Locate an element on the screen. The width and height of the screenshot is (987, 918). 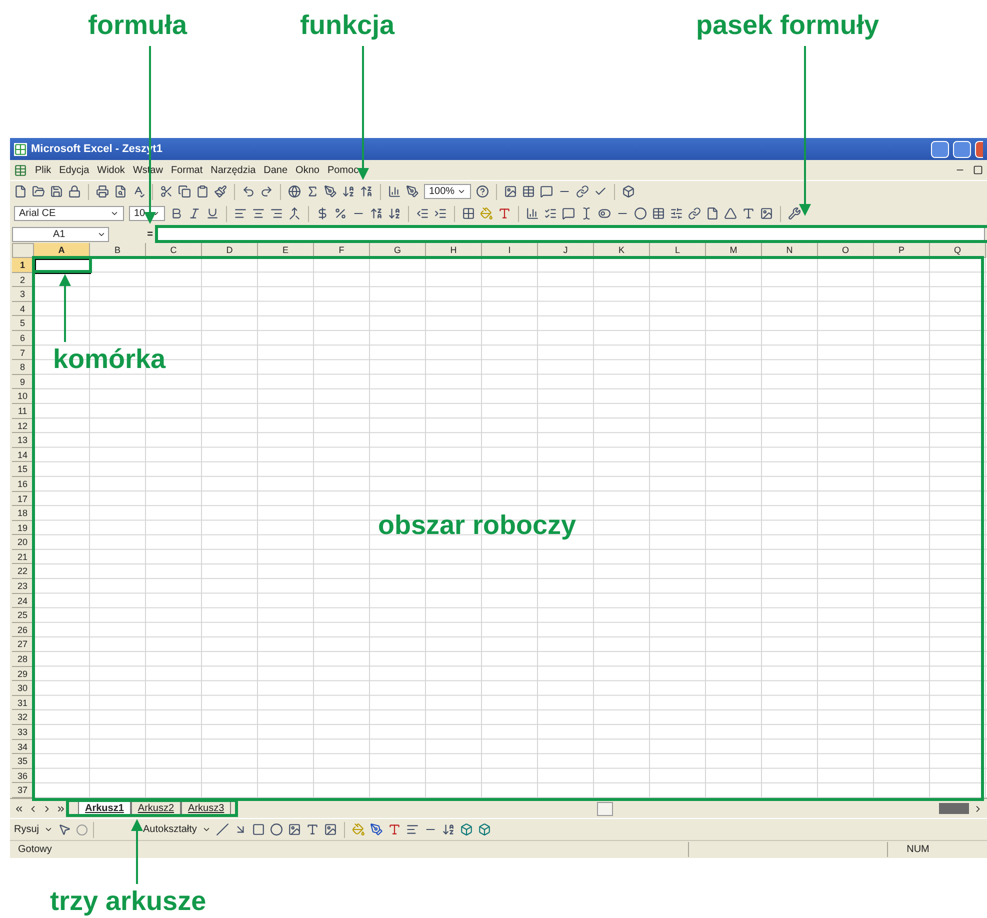
equals-sign: = is located at coordinates (133, 234).